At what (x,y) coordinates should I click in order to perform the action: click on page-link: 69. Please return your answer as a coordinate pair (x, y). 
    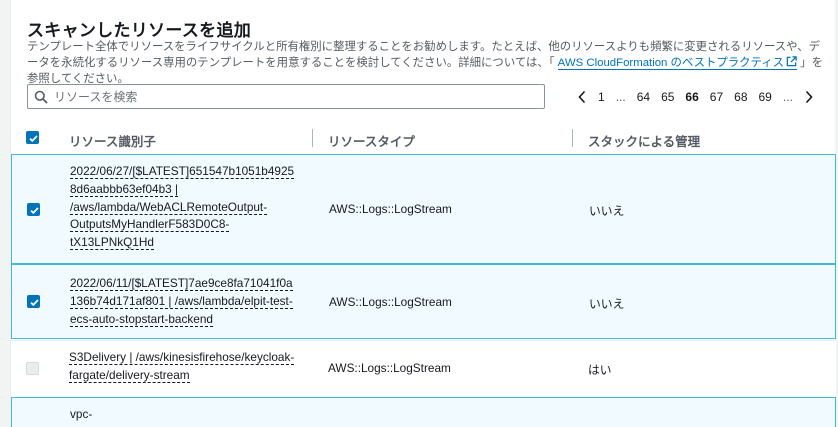
    Looking at the image, I should click on (765, 97).